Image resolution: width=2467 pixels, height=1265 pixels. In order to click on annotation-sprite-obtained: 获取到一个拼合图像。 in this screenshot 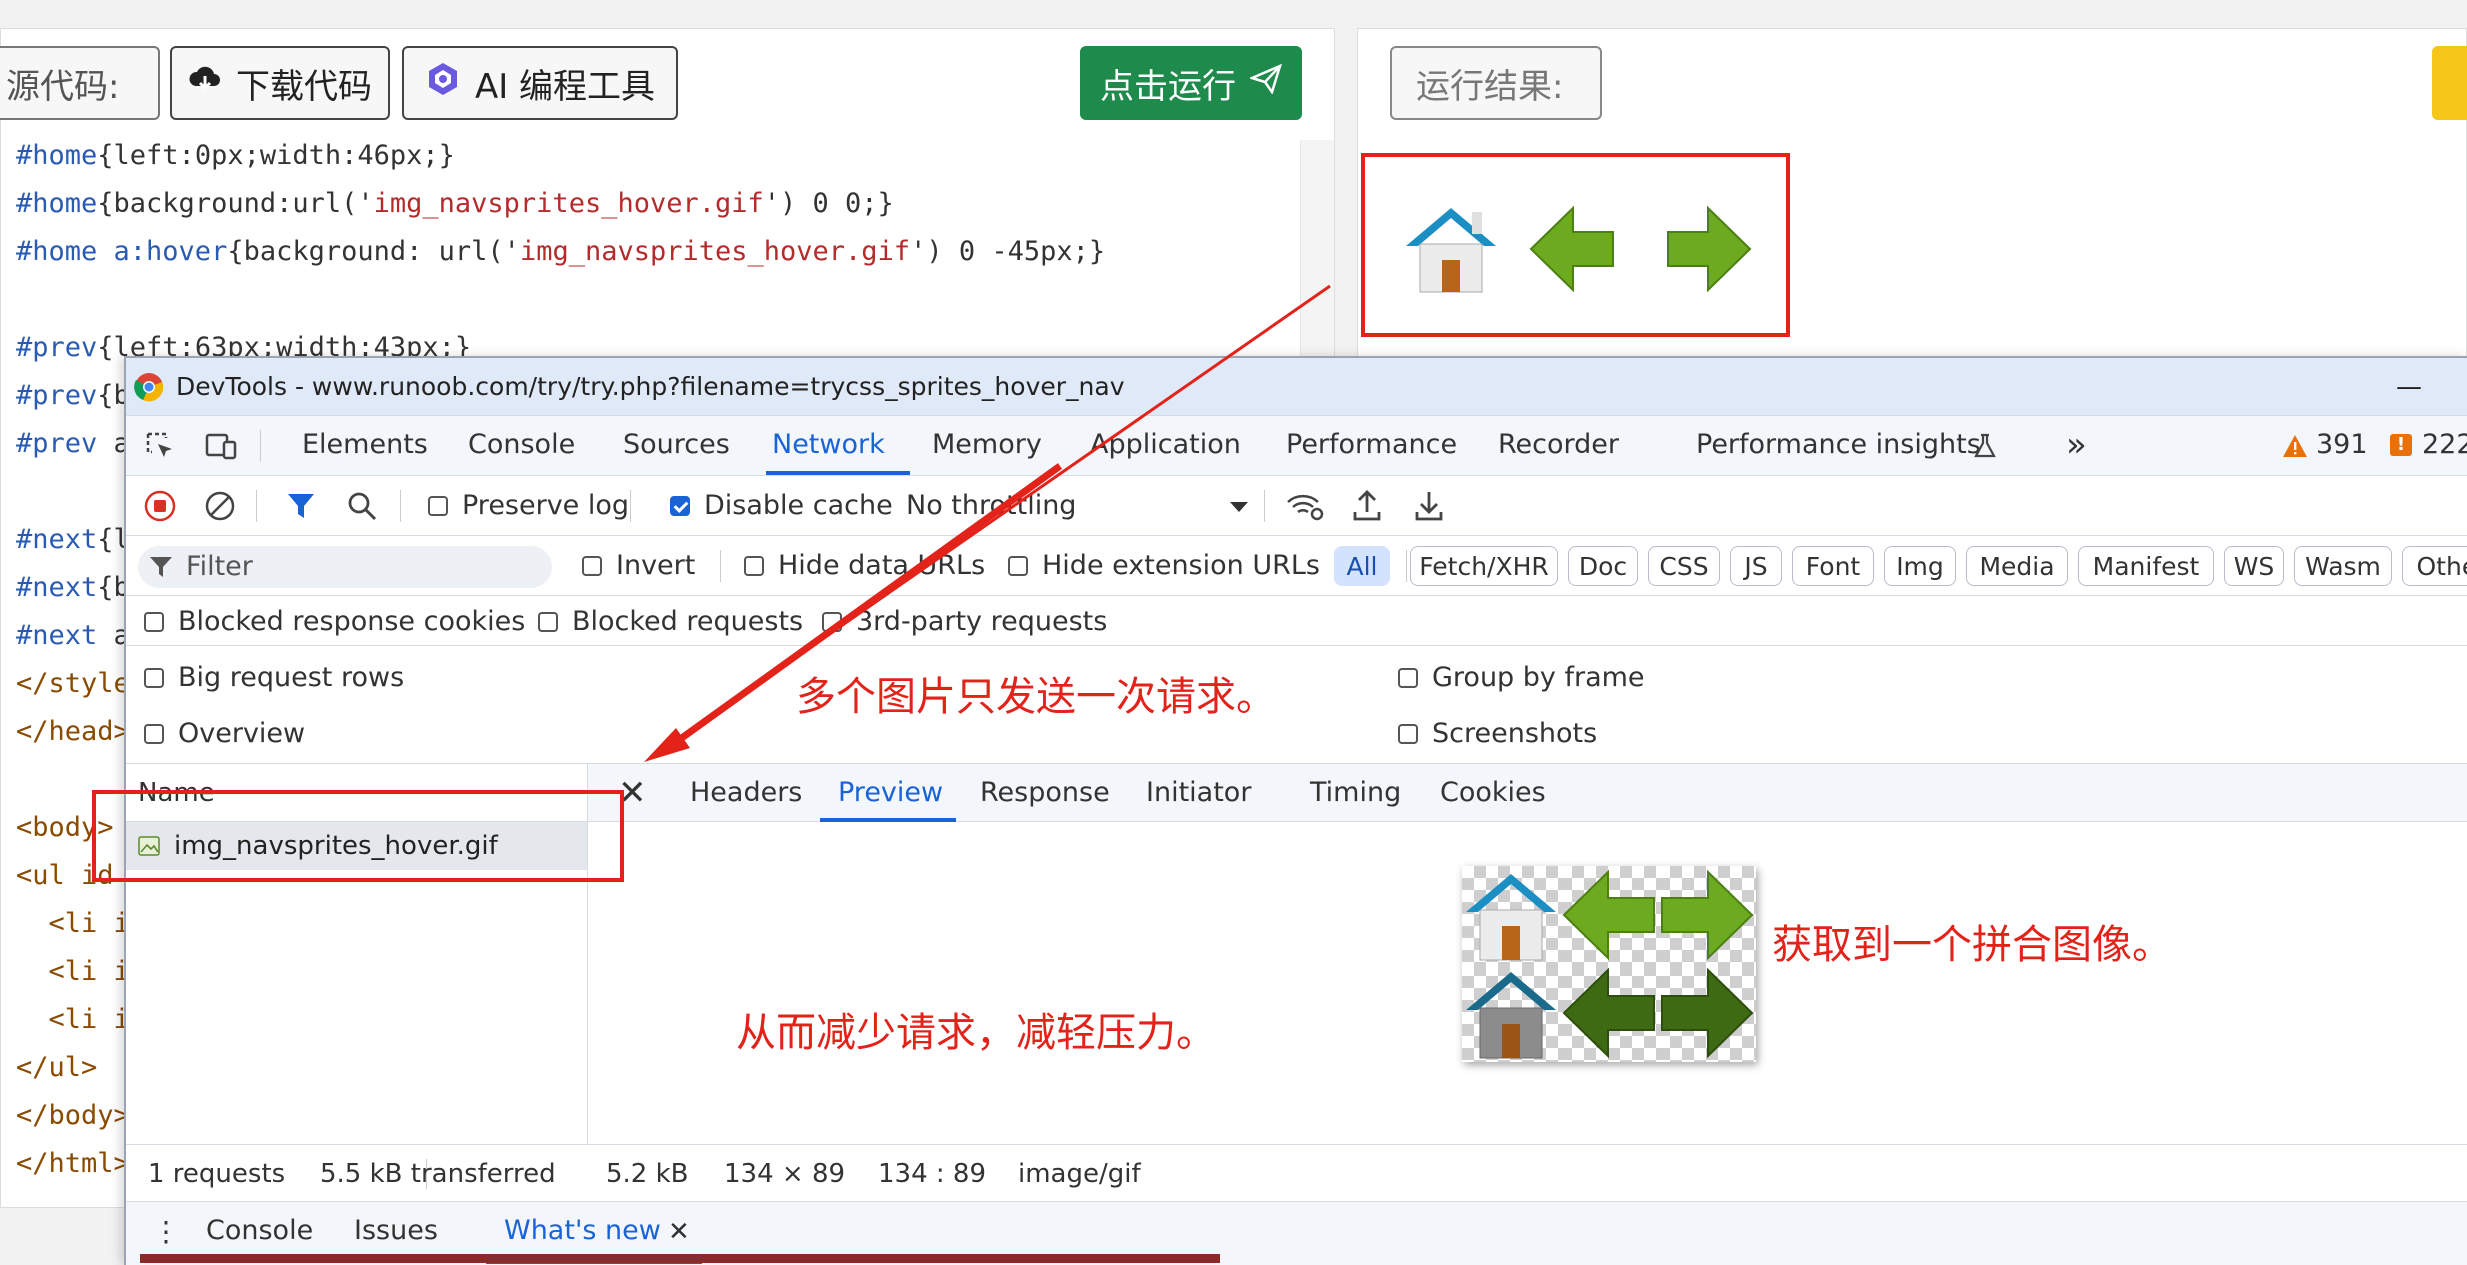, I will do `click(1972, 945)`.